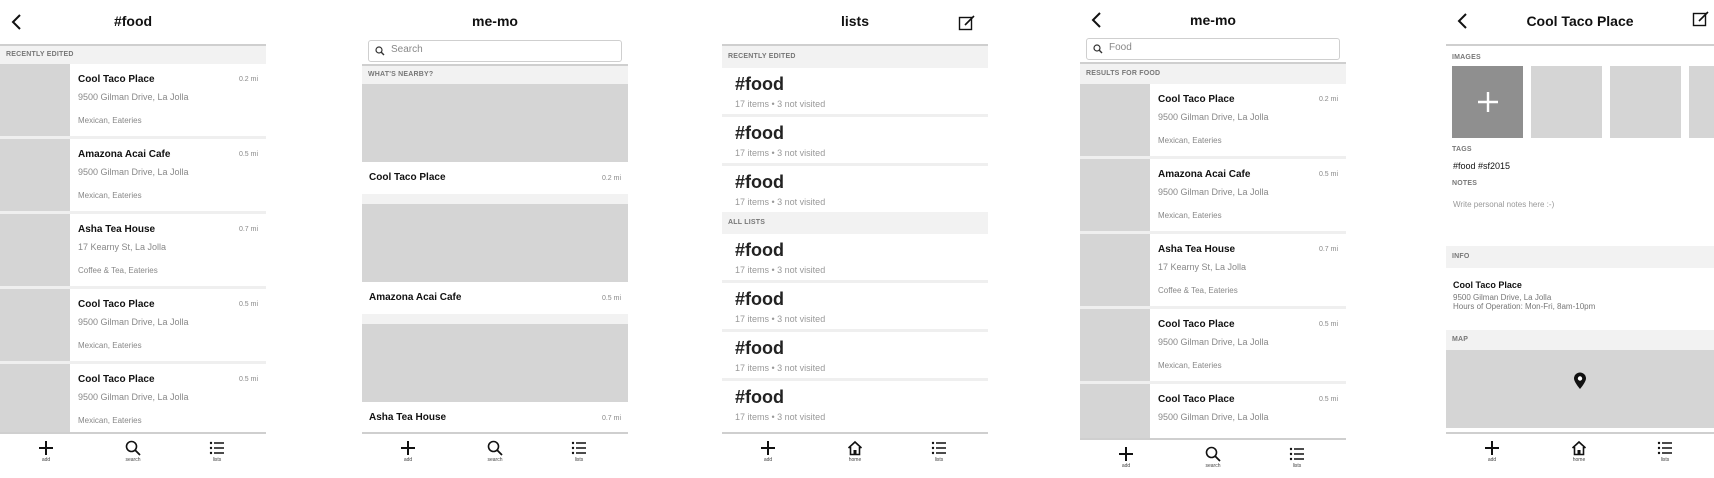  Describe the element at coordinates (1462, 149) in the screenshot. I see `section-header-tags: TAGS` at that location.